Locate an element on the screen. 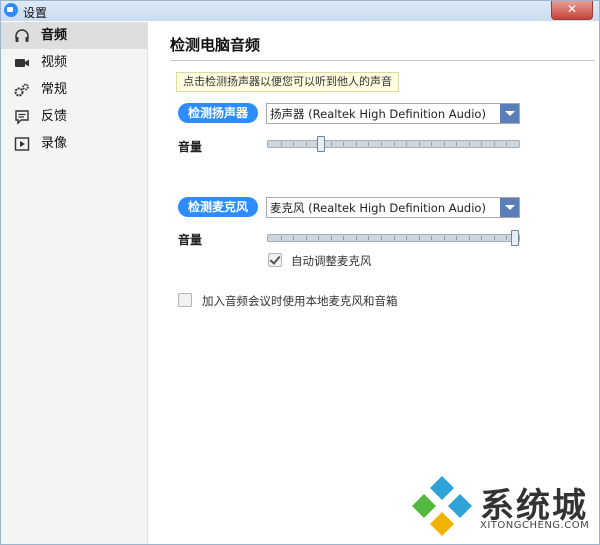 This screenshot has height=545, width=600. auto-adjust-mic-checkbox is located at coordinates (275, 260).